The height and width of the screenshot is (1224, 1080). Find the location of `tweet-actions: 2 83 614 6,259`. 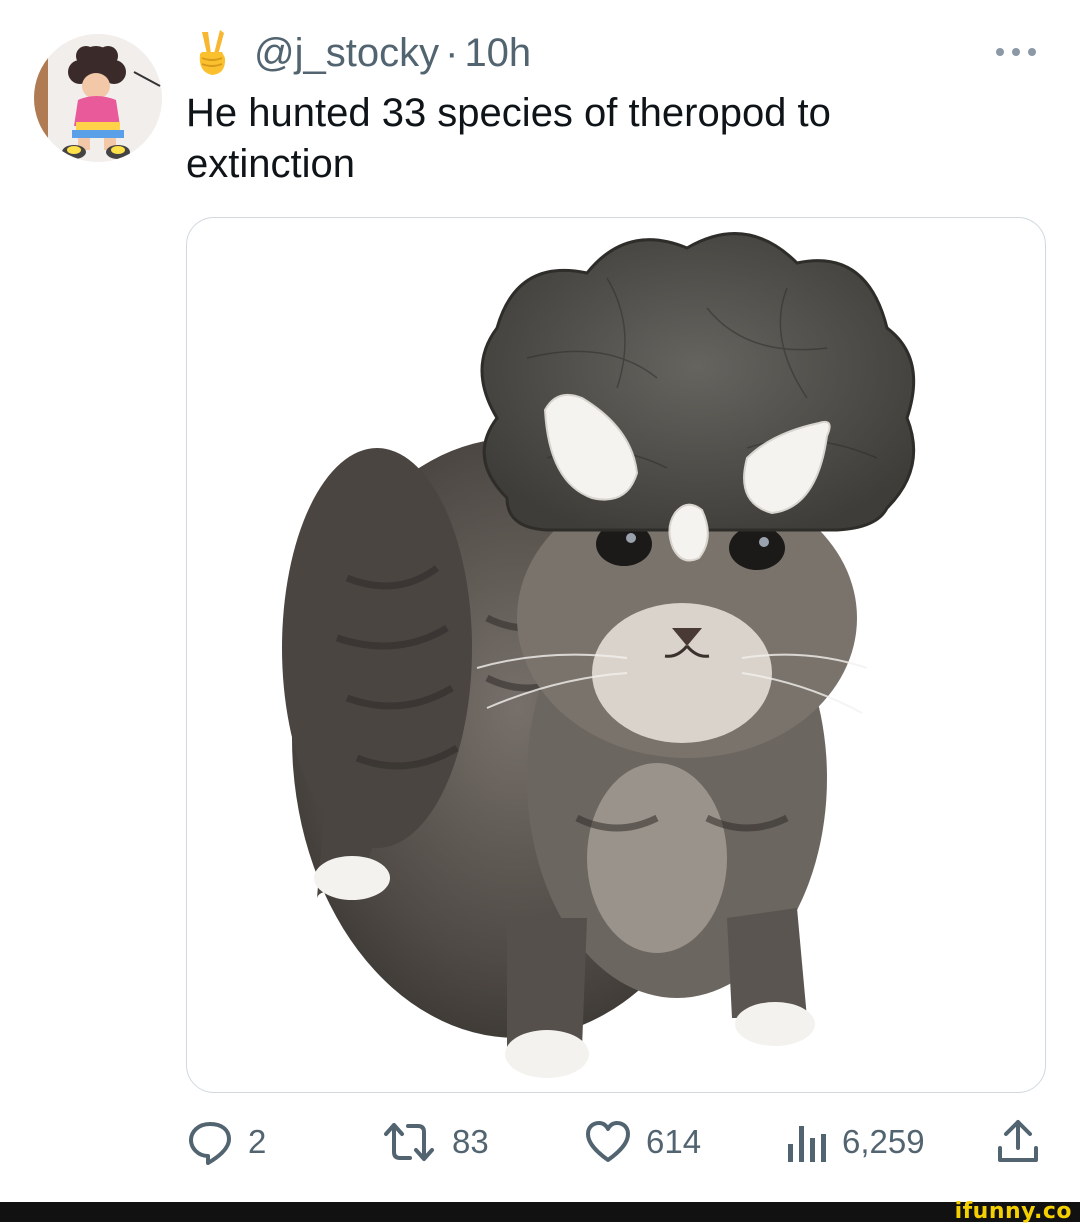

tweet-actions: 2 83 614 6,259 is located at coordinates (540, 1142).